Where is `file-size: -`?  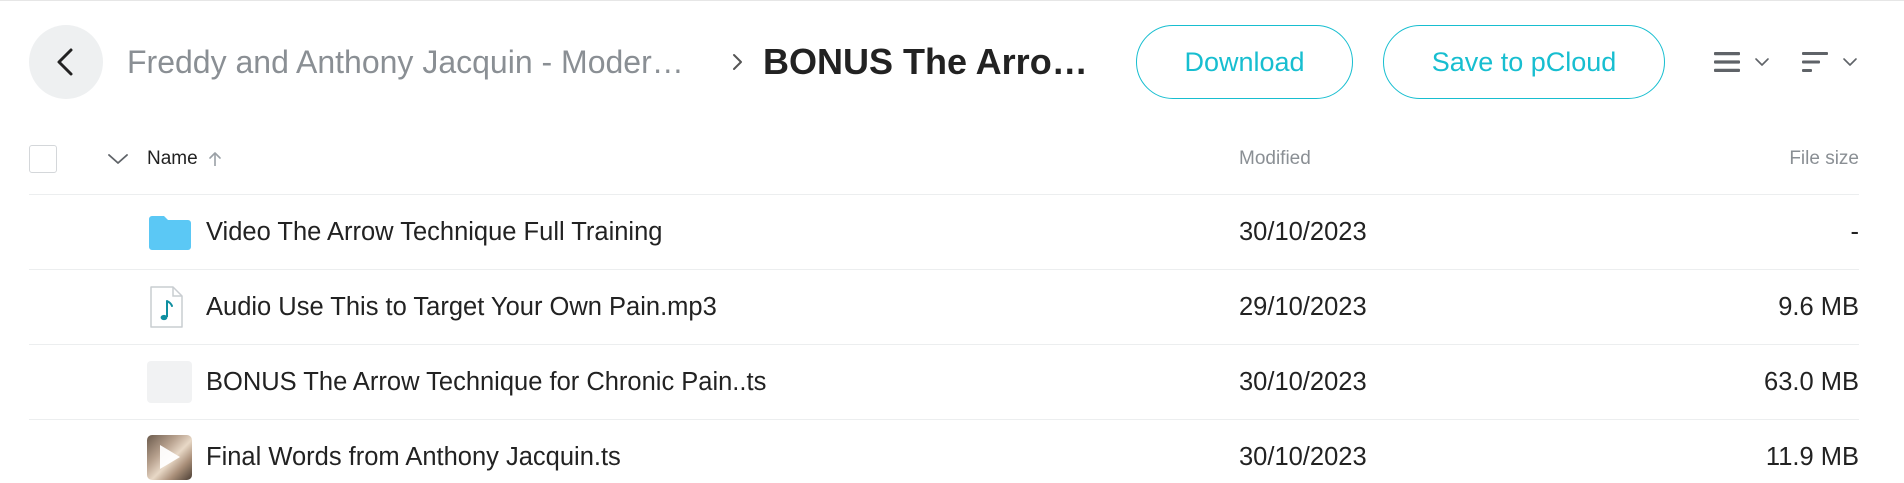
file-size: - is located at coordinates (1855, 231).